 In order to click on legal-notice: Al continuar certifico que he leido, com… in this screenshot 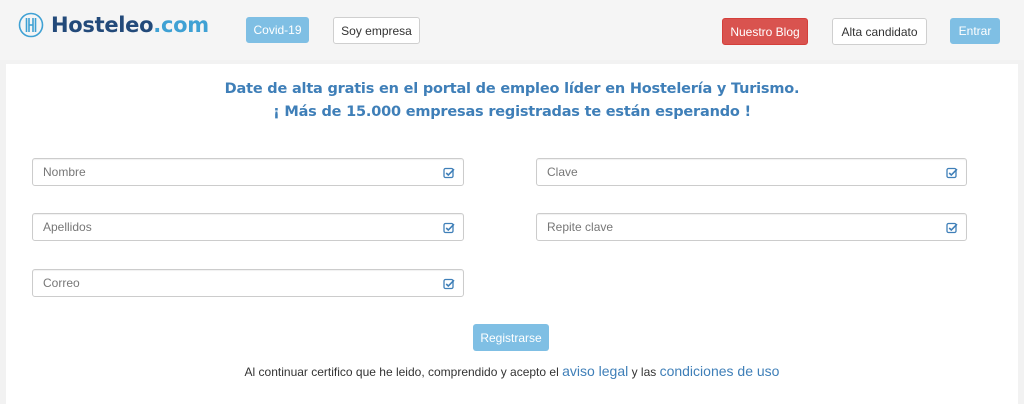, I will do `click(512, 371)`.